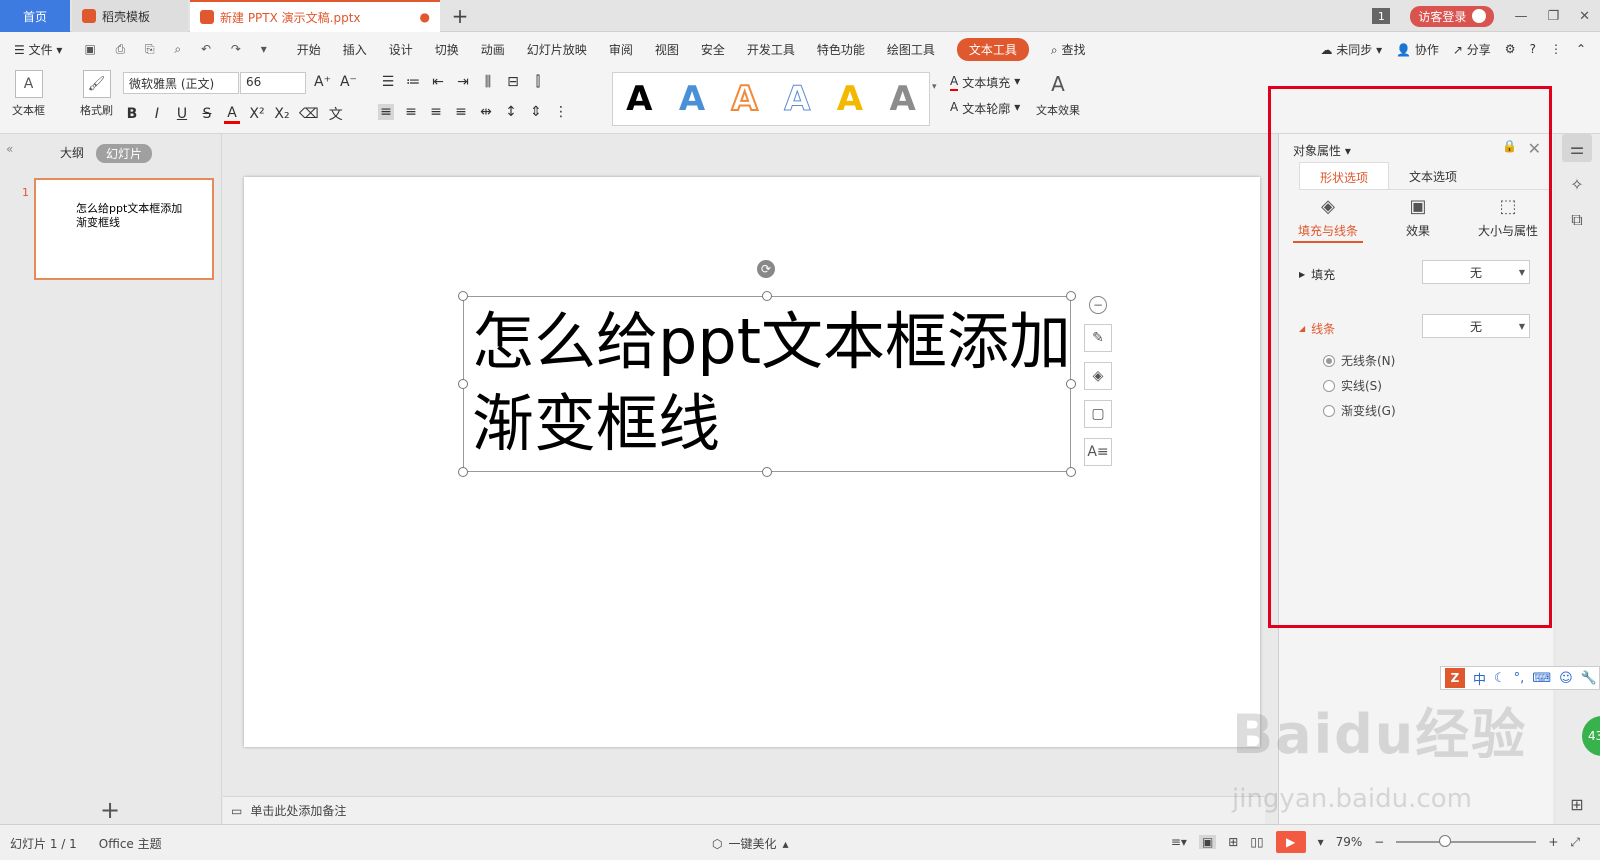  I want to click on decrease-indent-icon: ⇤, so click(438, 82).